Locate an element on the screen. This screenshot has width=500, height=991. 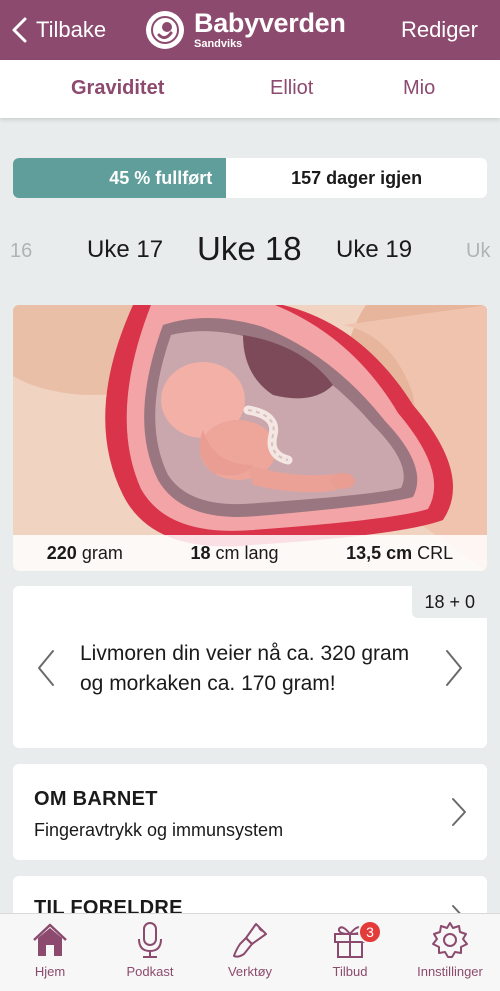
section-subtitle: Fingeravtrykk og immunsystem is located at coordinates (159, 830).